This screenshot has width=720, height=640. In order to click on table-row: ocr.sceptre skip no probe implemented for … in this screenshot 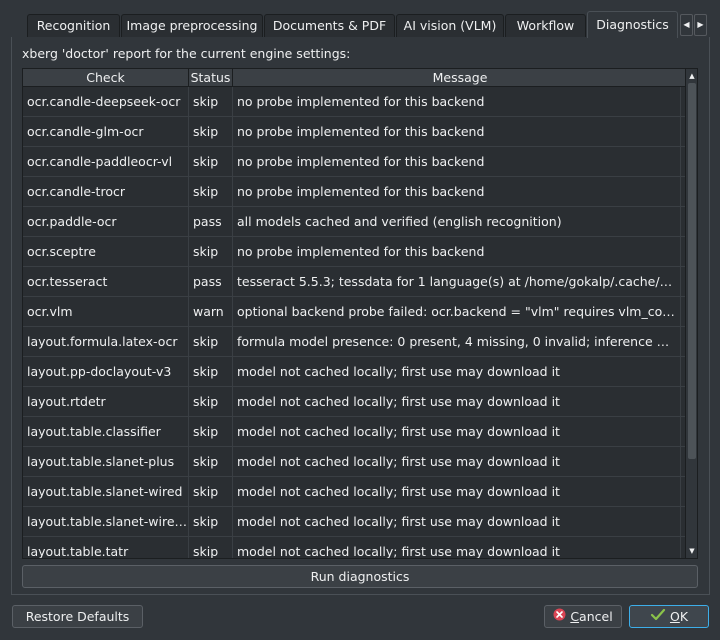, I will do `click(355, 252)`.